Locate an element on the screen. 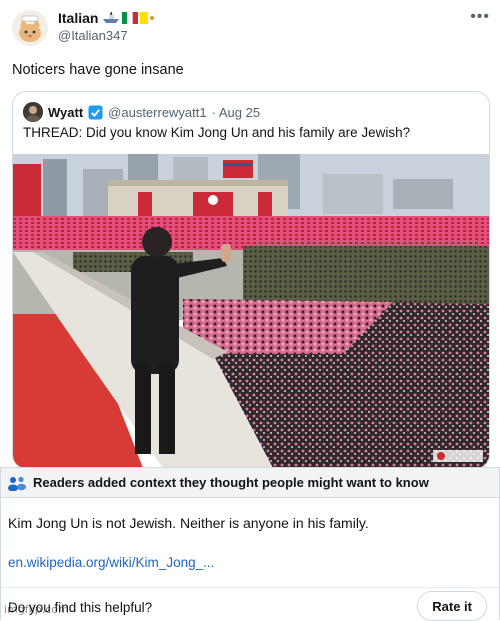  rate-it-button: Rate it is located at coordinates (452, 606).